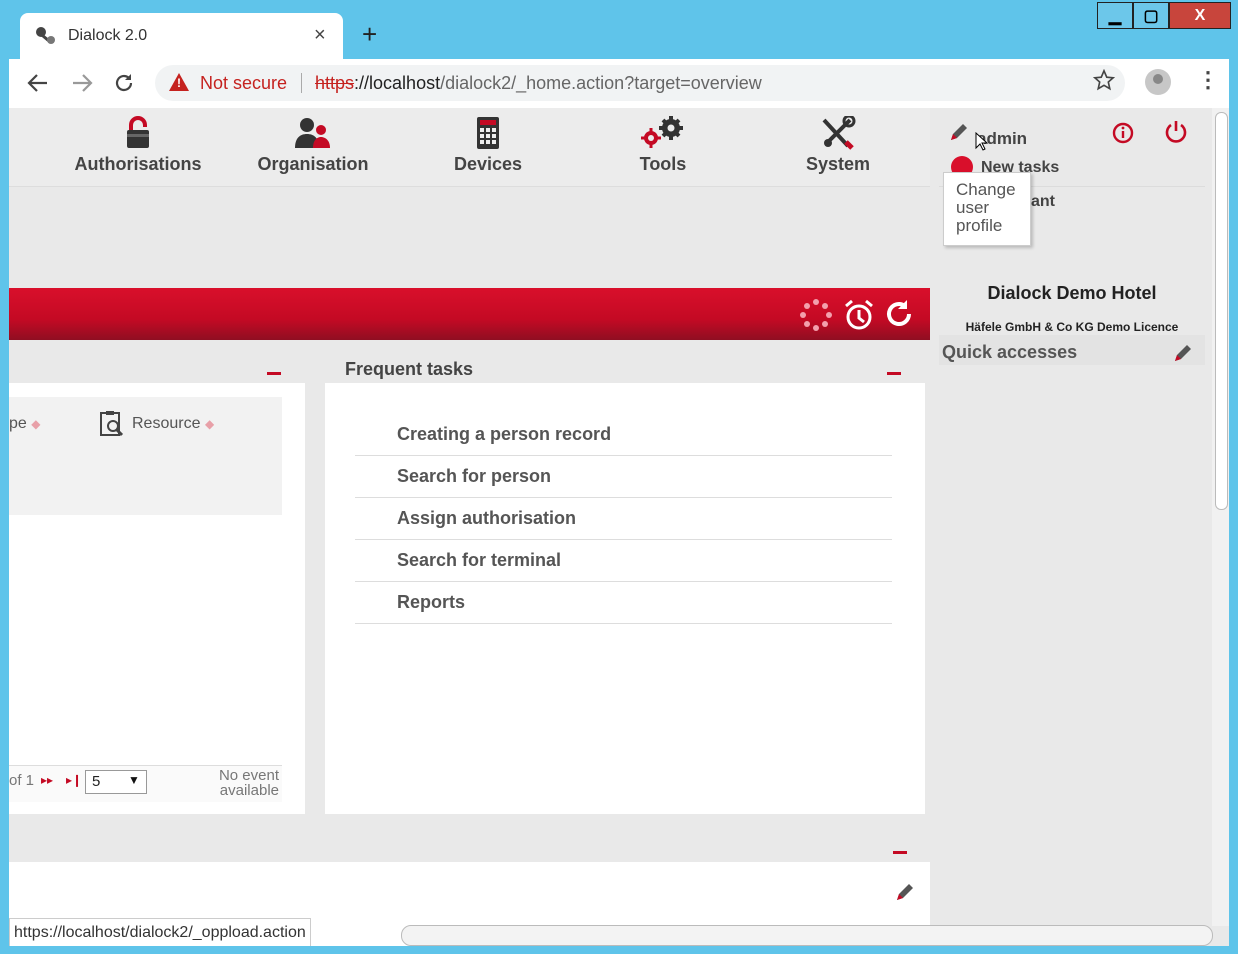 The image size is (1238, 954). What do you see at coordinates (504, 434) in the screenshot?
I see `task-label: Creating a person record` at bounding box center [504, 434].